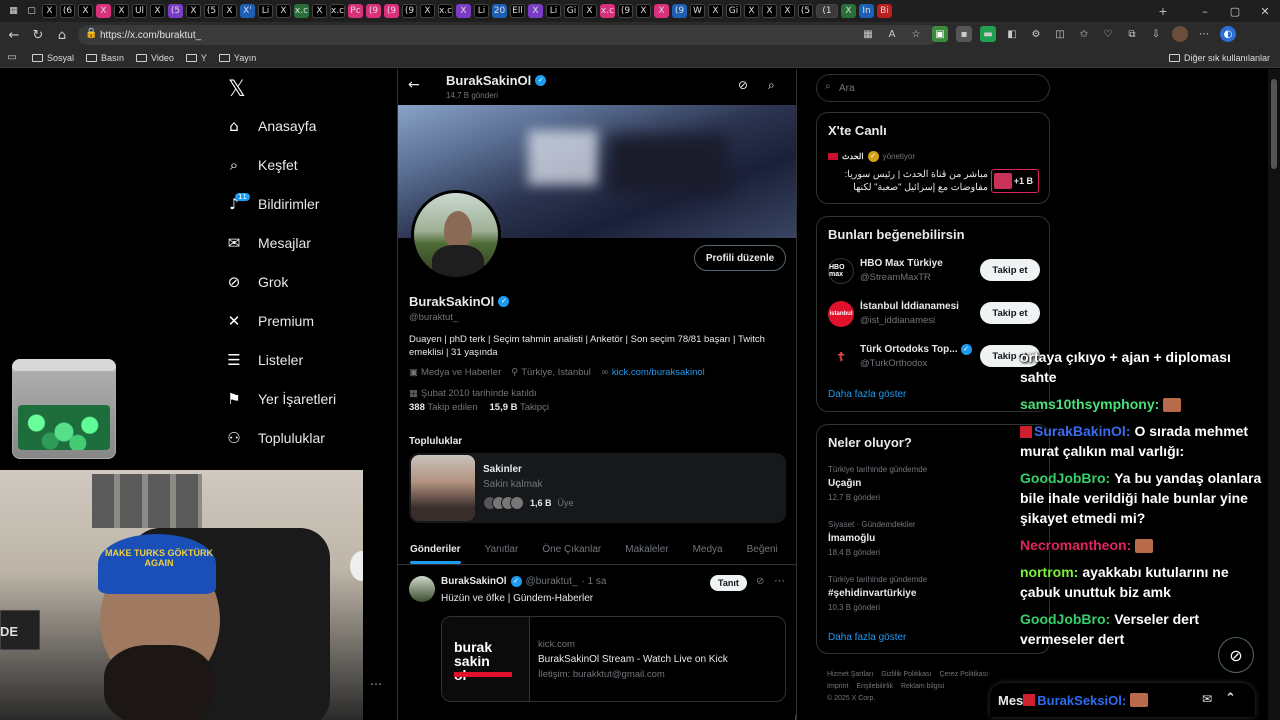  What do you see at coordinates (1015, 181) in the screenshot?
I see `live-listeners: +1 B` at bounding box center [1015, 181].